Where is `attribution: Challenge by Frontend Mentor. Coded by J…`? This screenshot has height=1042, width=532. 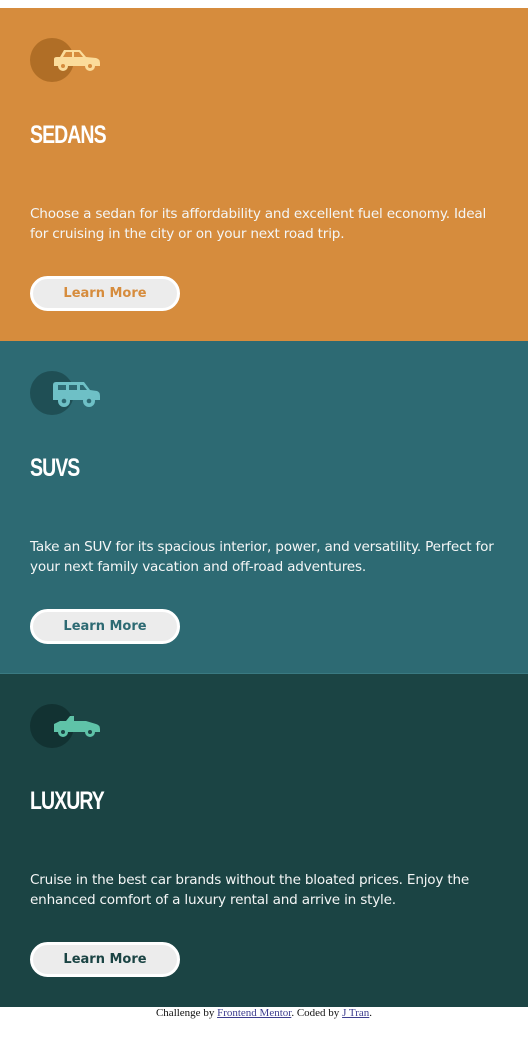 attribution: Challenge by Frontend Mentor. Coded by J… is located at coordinates (264, 1013).